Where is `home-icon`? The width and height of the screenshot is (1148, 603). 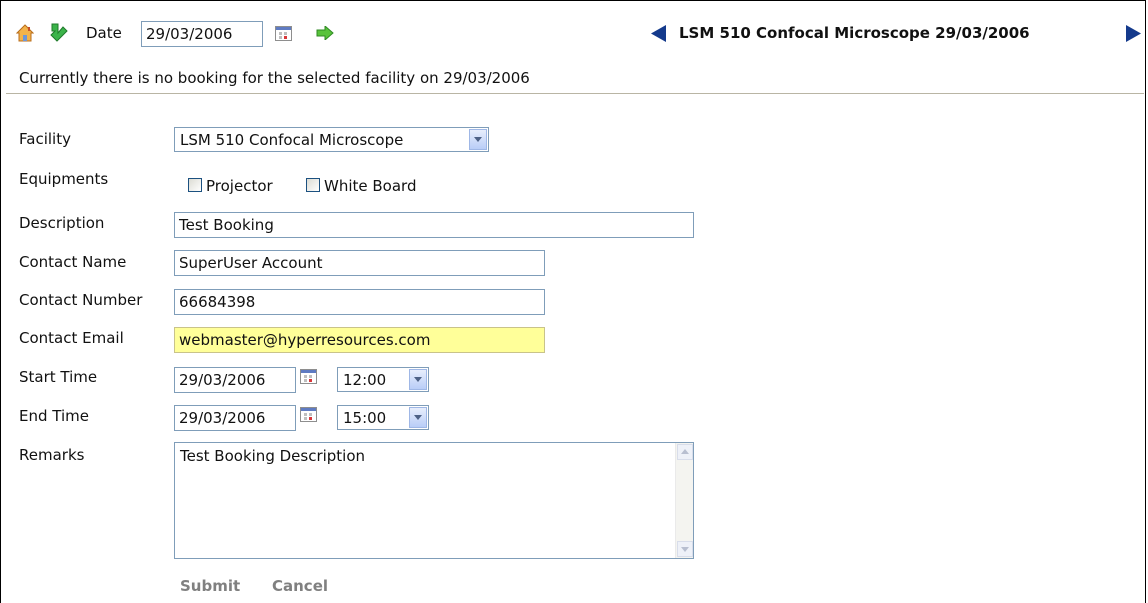
home-icon is located at coordinates (25, 33).